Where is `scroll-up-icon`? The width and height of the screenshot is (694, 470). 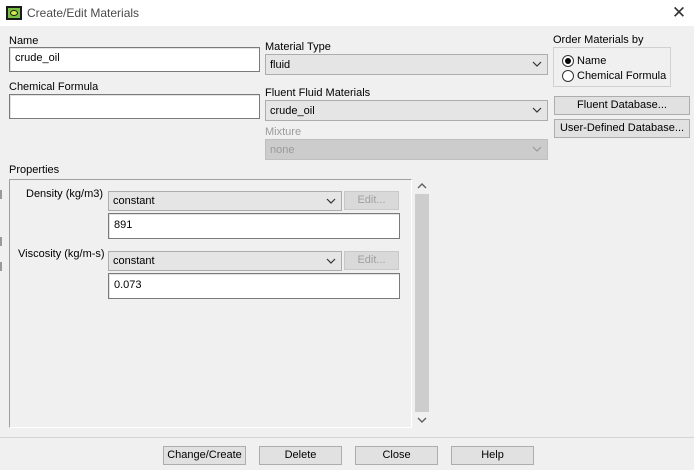 scroll-up-icon is located at coordinates (422, 186).